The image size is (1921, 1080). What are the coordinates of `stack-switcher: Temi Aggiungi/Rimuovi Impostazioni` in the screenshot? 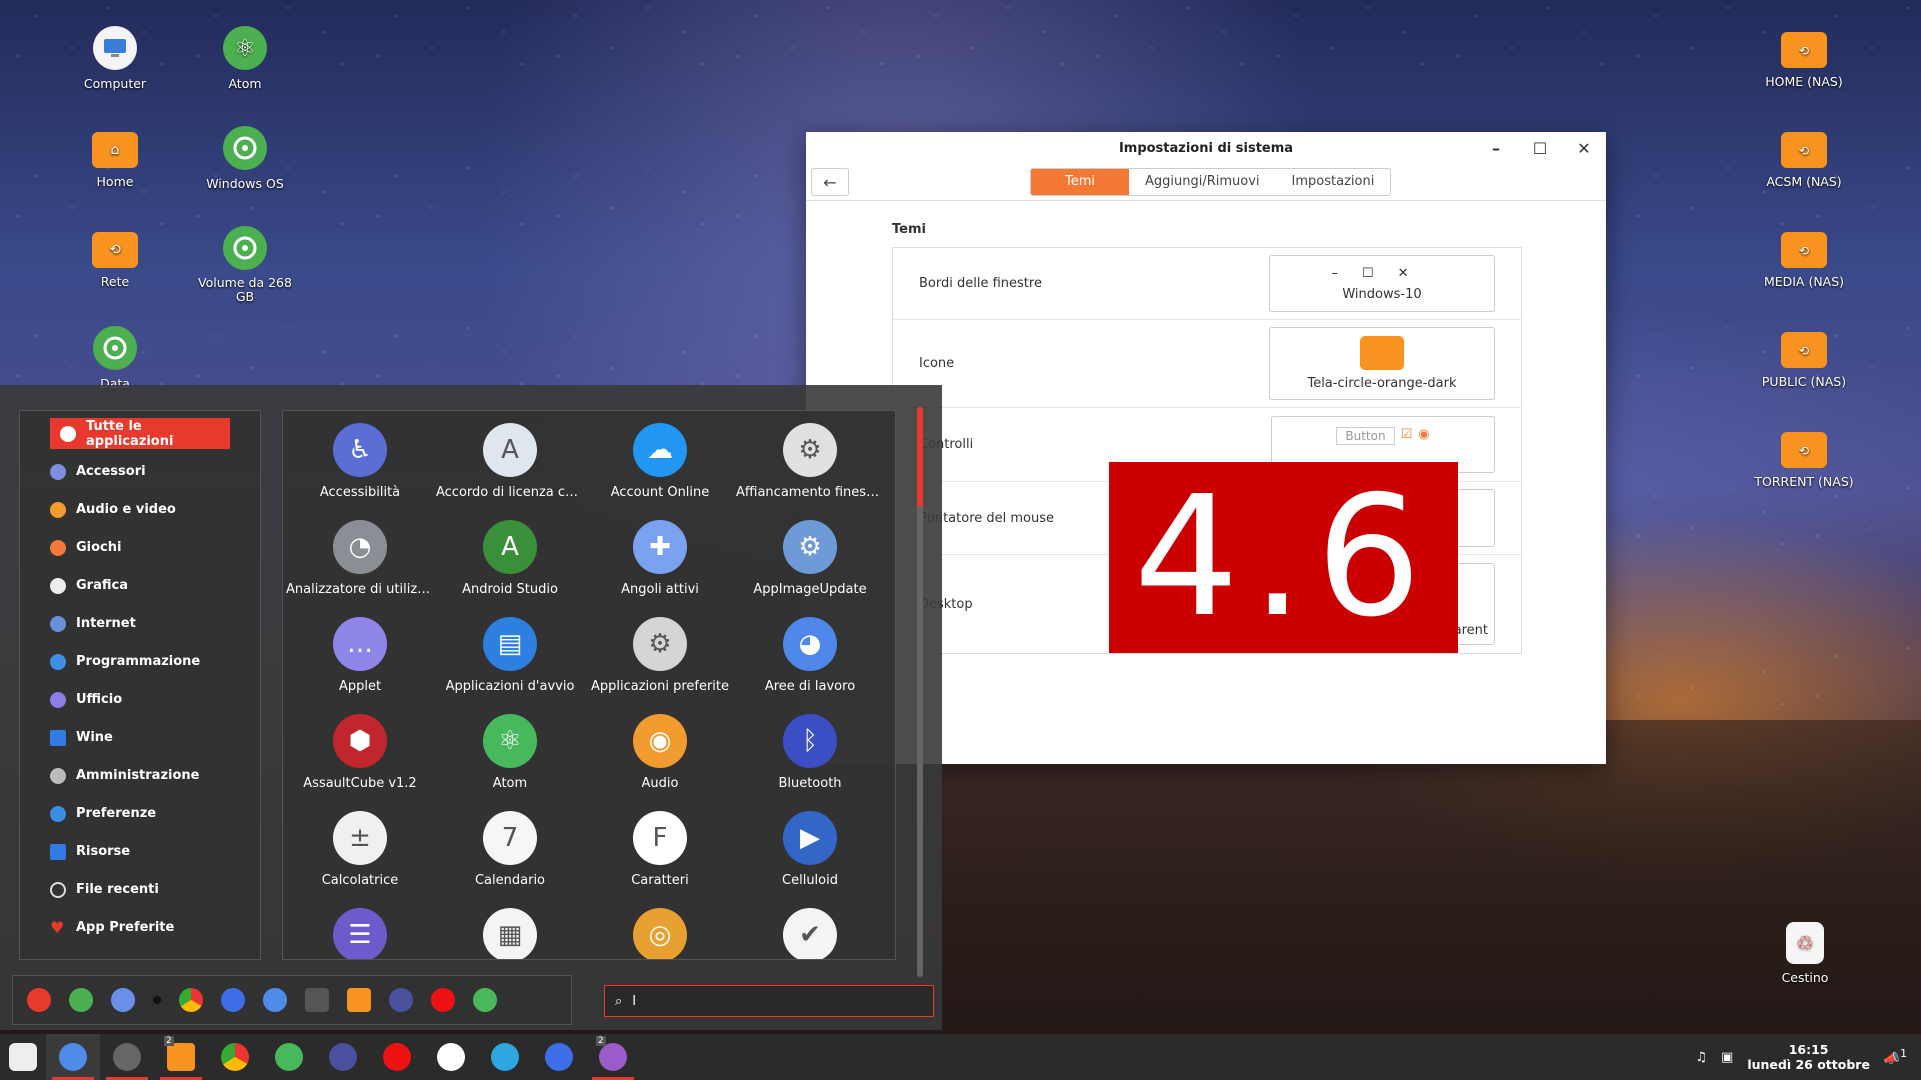 It's located at (1211, 182).